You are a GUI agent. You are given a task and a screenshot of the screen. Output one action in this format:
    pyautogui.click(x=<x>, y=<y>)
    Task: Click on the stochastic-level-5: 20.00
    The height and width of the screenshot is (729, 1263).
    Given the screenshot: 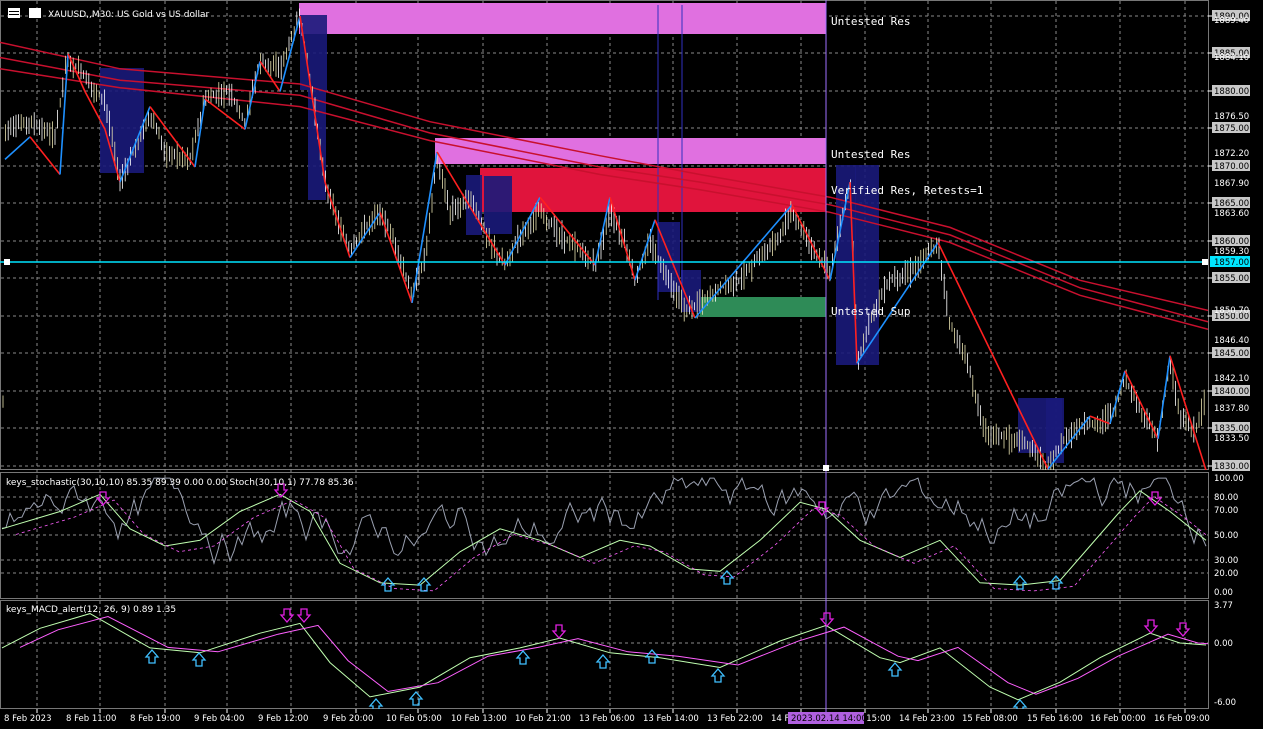 What is the action you would take?
    pyautogui.click(x=1226, y=574)
    